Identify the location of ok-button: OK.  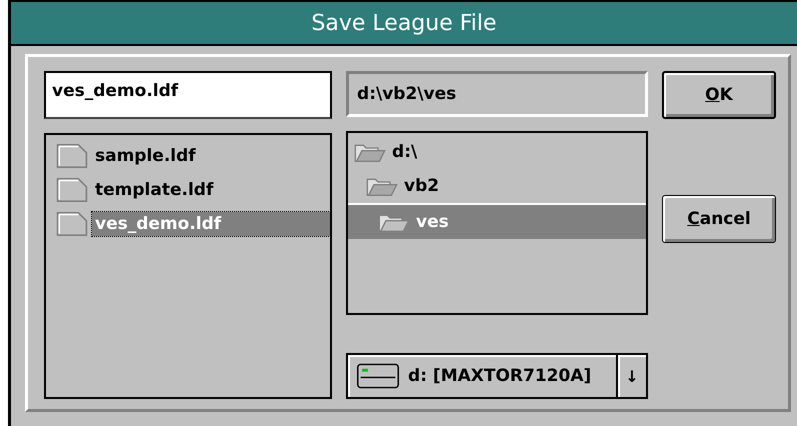
(719, 95).